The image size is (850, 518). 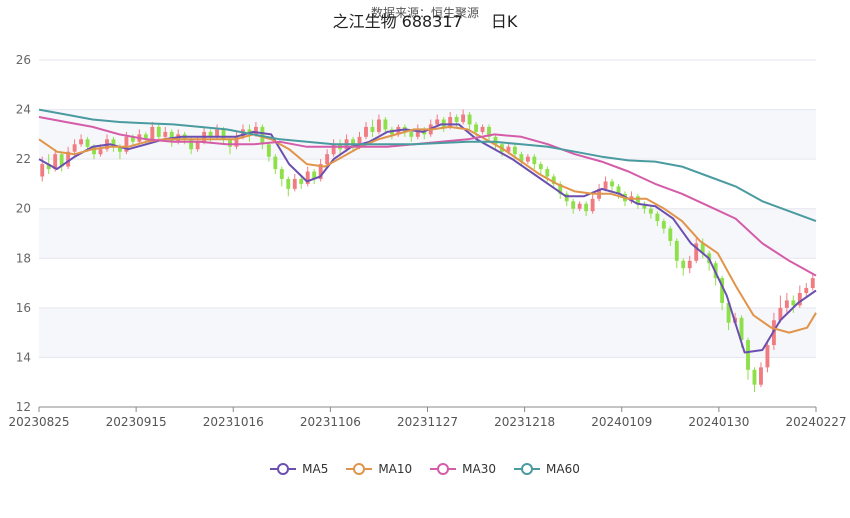 What do you see at coordinates (718, 422) in the screenshot?
I see `x-tick-label: 20240130` at bounding box center [718, 422].